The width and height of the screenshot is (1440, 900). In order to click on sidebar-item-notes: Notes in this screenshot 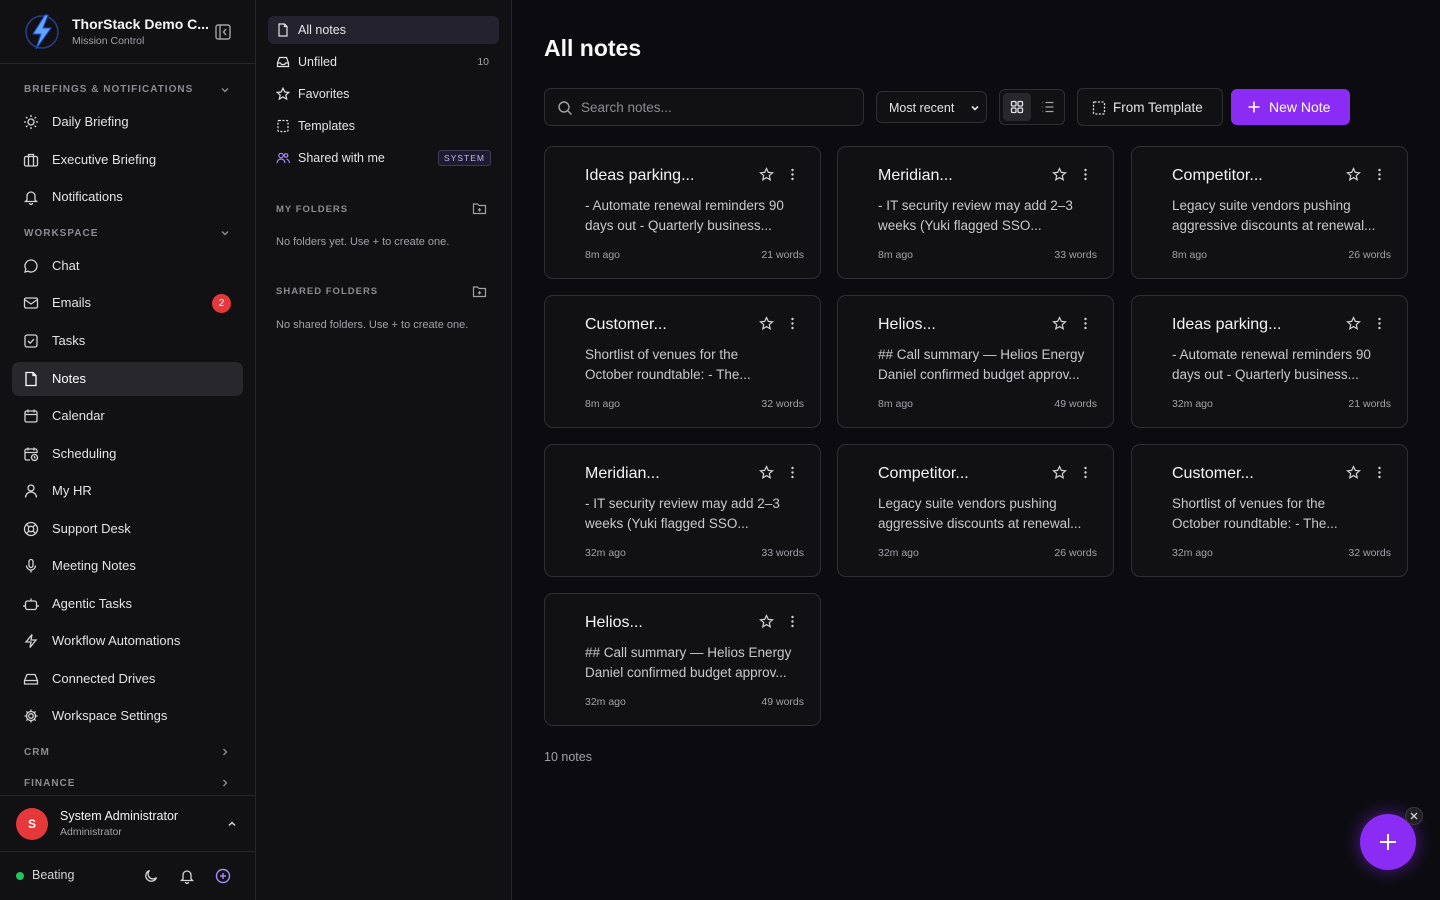, I will do `click(127, 379)`.